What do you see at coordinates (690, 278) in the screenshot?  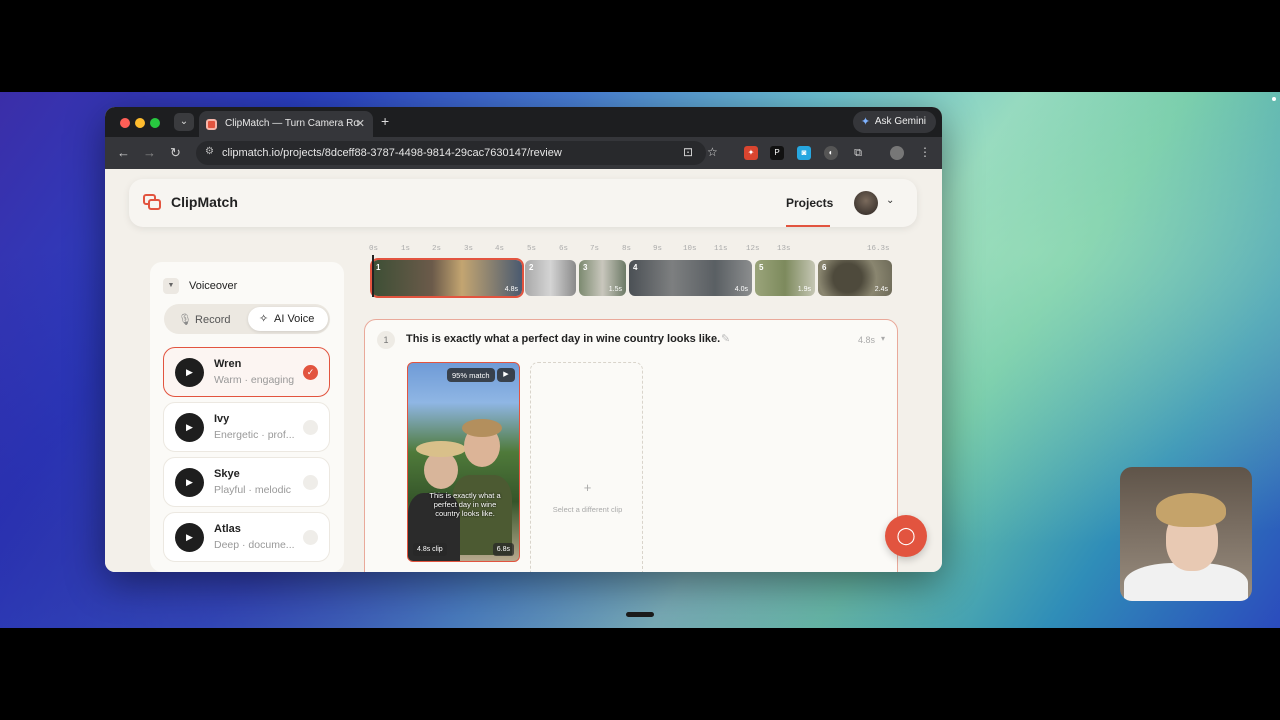 I see `timeline-clip: 4 4.0s` at bounding box center [690, 278].